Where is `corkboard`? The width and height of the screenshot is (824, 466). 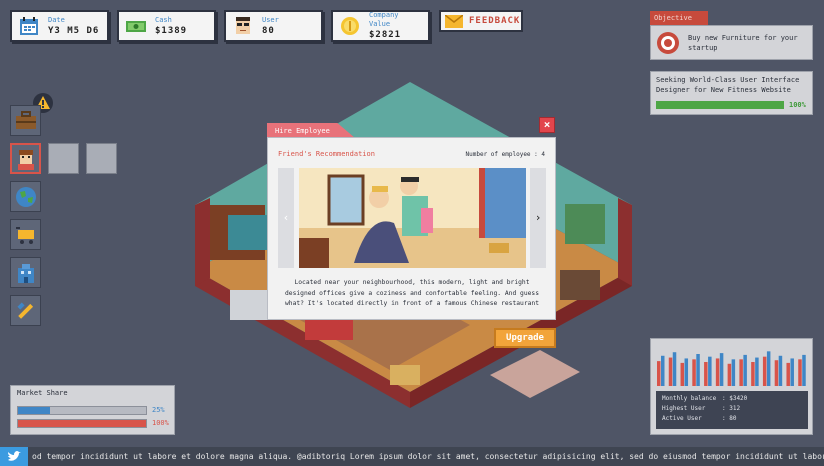 corkboard is located at coordinates (585, 224).